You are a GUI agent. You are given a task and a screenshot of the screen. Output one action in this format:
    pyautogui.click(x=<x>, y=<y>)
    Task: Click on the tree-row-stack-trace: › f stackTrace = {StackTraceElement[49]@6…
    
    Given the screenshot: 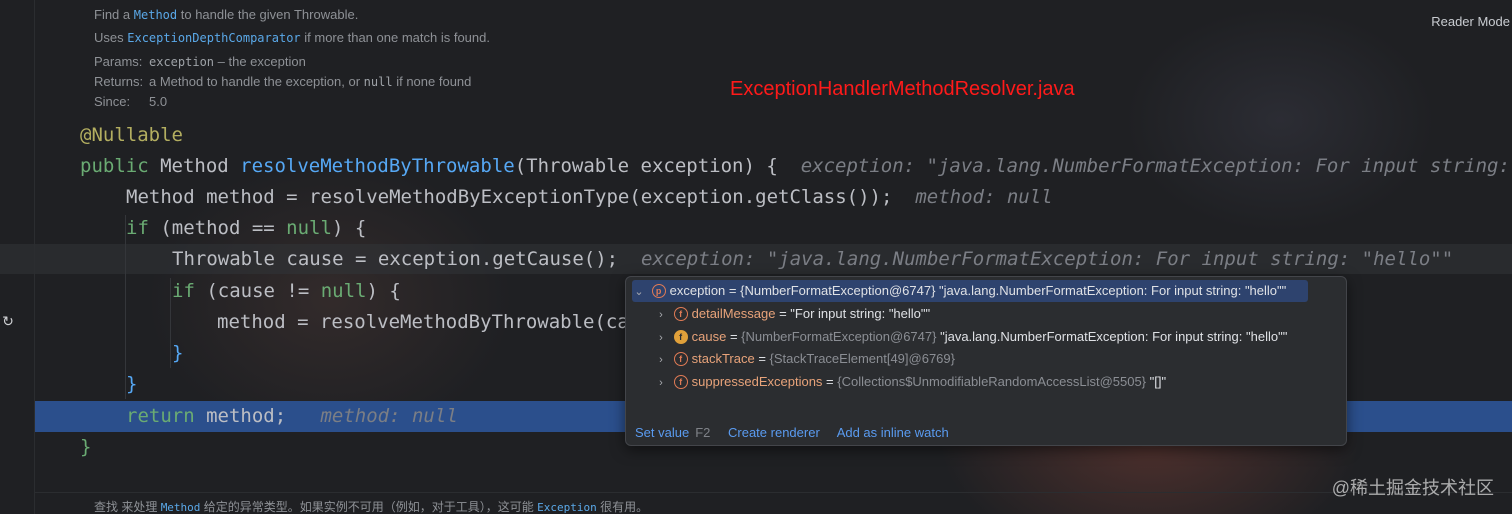 What is the action you would take?
    pyautogui.click(x=804, y=359)
    